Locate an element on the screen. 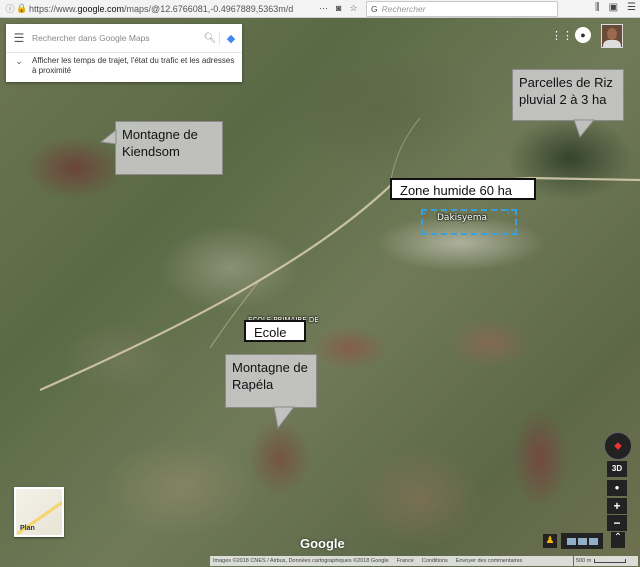  compass-icon: ⬥ is located at coordinates (618, 446).